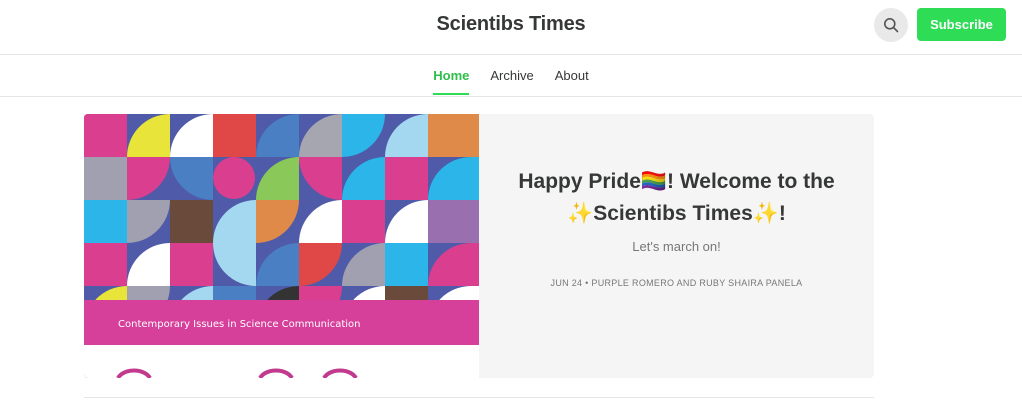  I want to click on top-bar: Scientibs Times Subscribe, so click(511, 27).